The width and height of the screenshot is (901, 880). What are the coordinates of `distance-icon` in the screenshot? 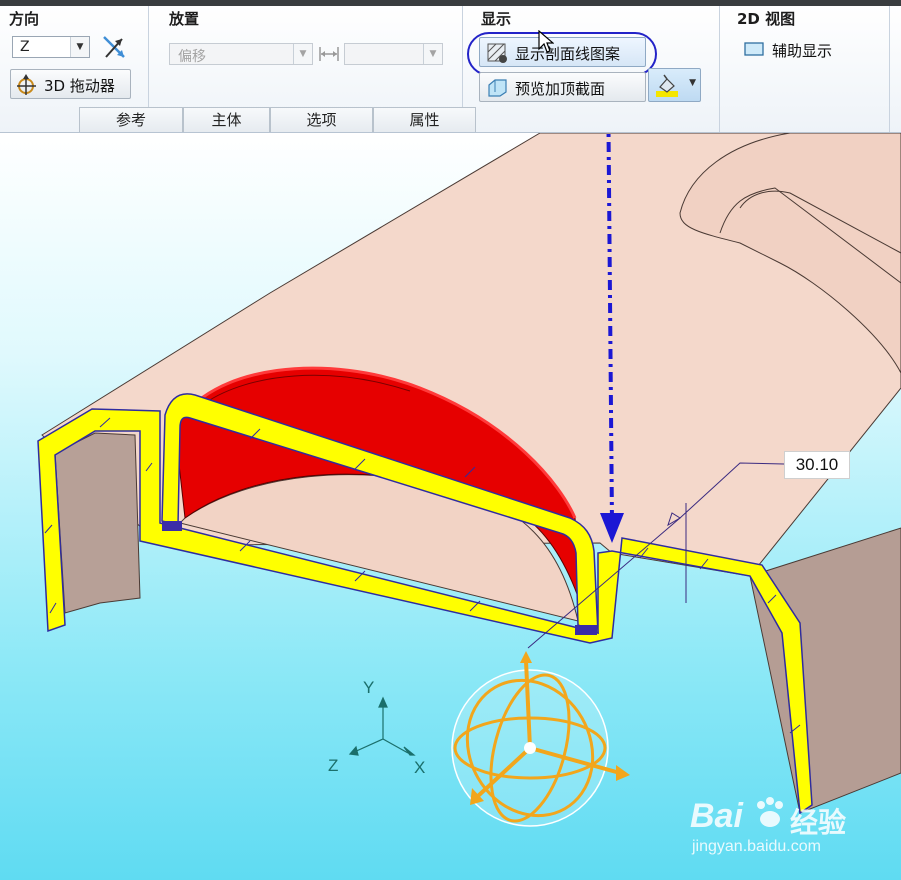 It's located at (329, 54).